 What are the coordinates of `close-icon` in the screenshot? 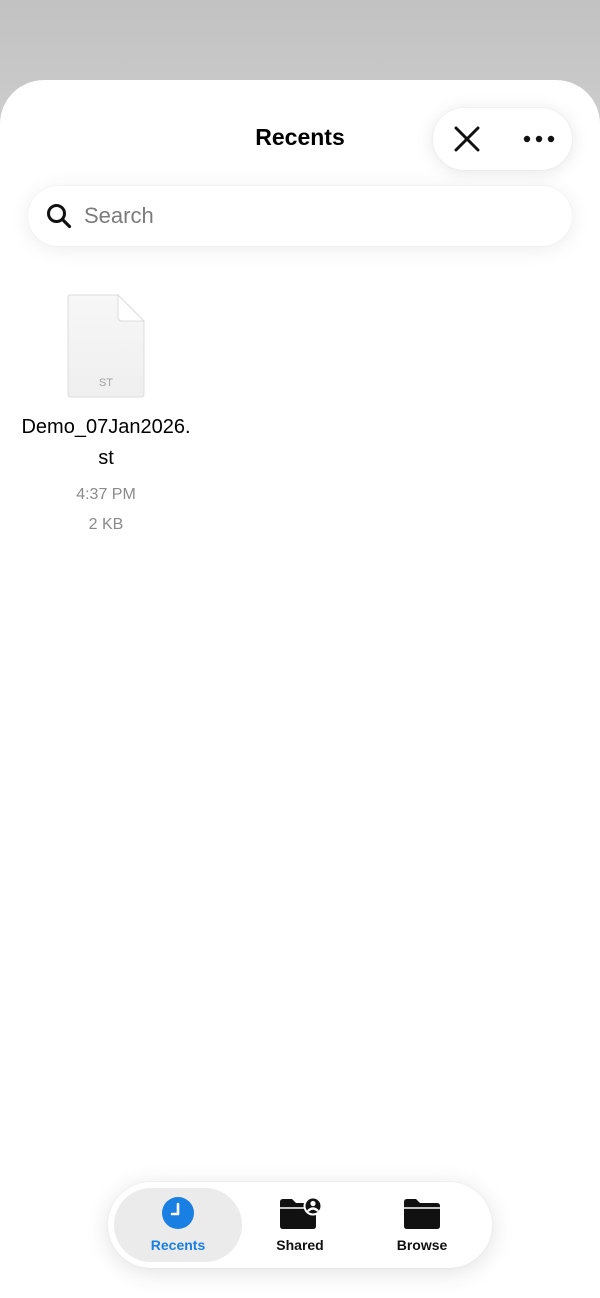 It's located at (467, 139).